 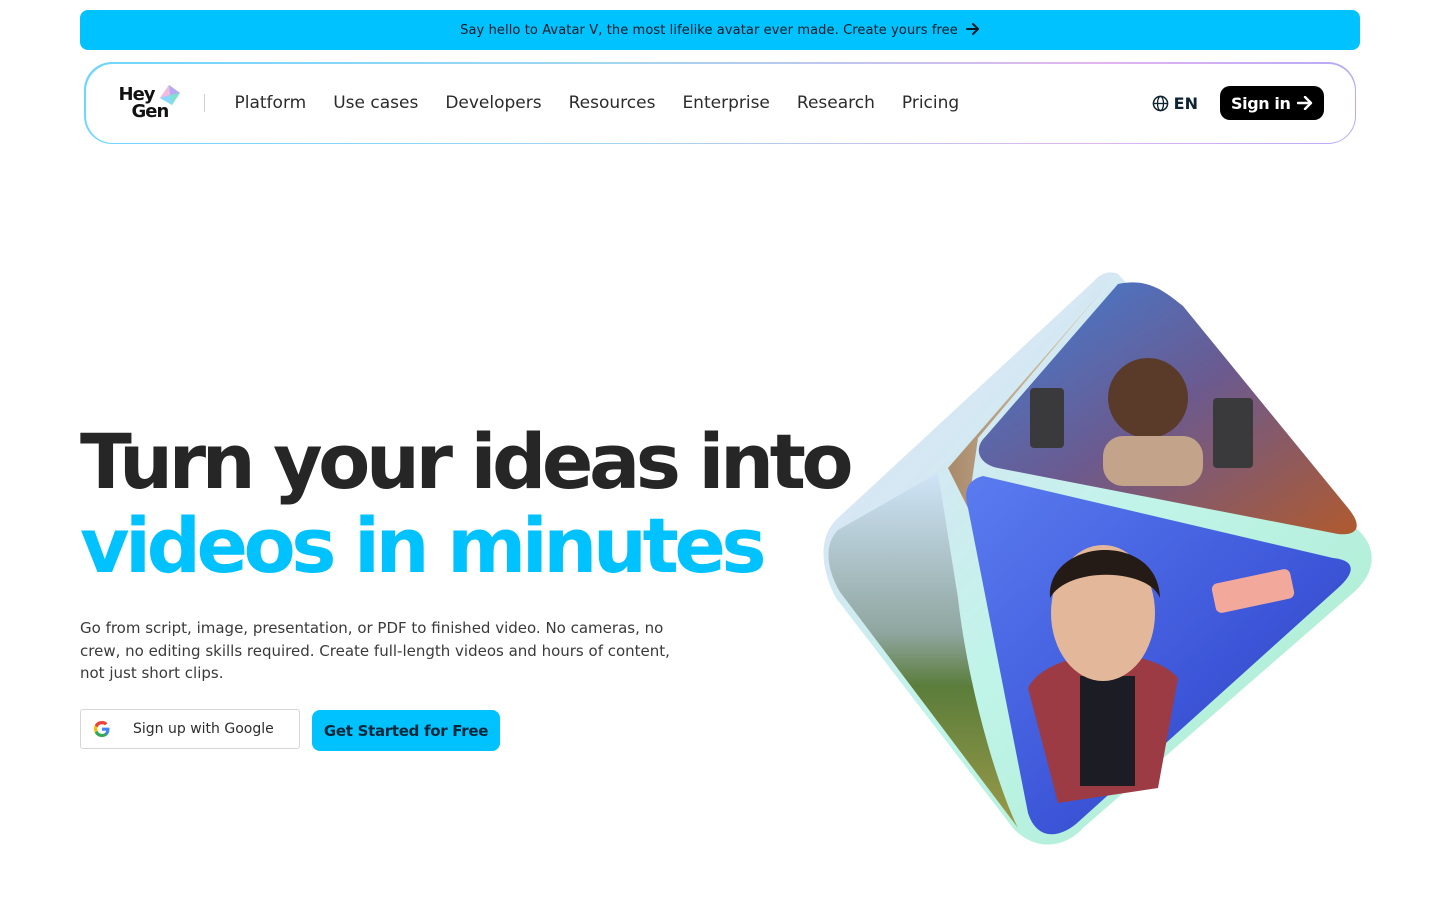 I want to click on globe-icon, so click(x=1160, y=103).